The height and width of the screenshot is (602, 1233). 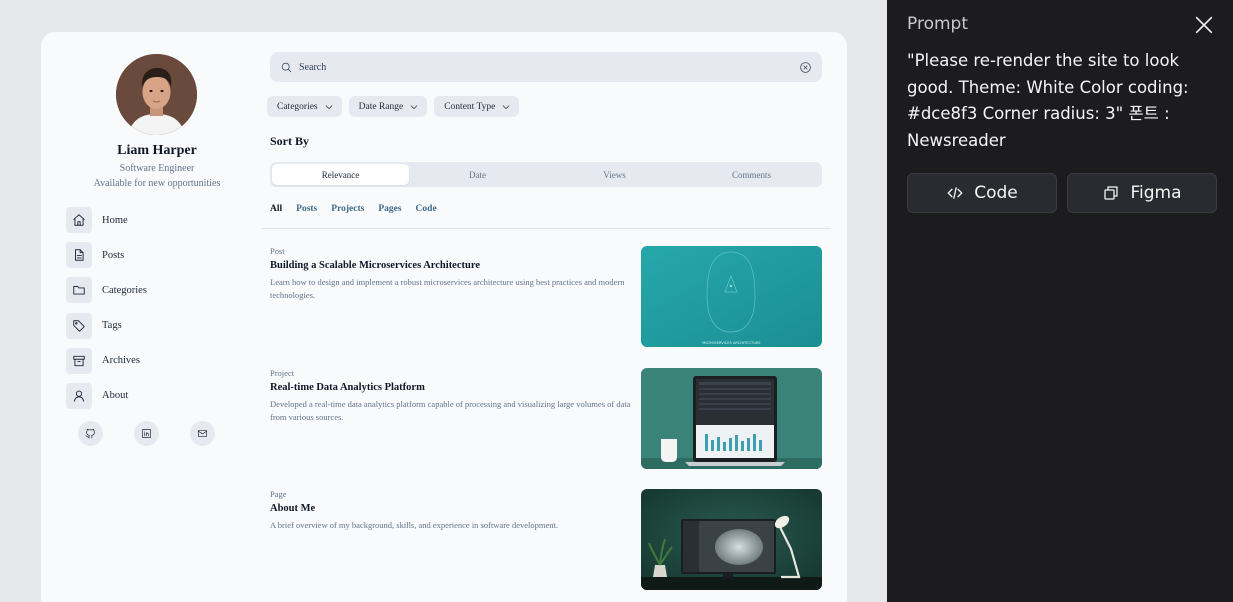 I want to click on result-title: Real-time Data Analytics Platform, so click(x=347, y=387).